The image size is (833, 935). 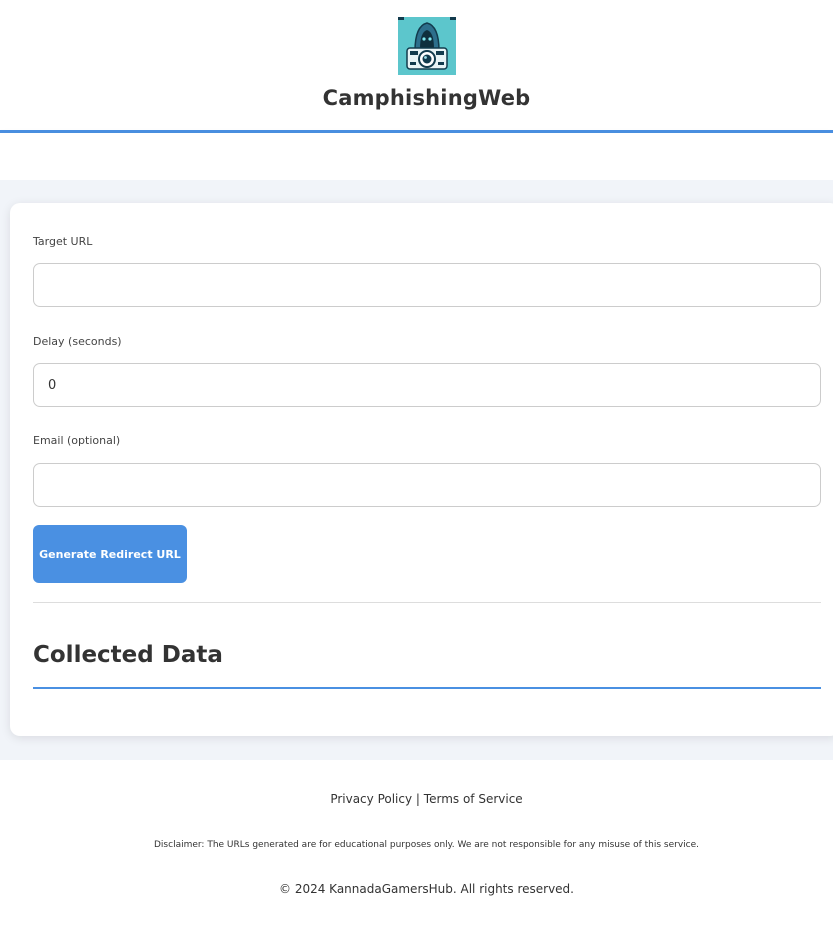 I want to click on collected-data-title: Collected Data, so click(x=128, y=655).